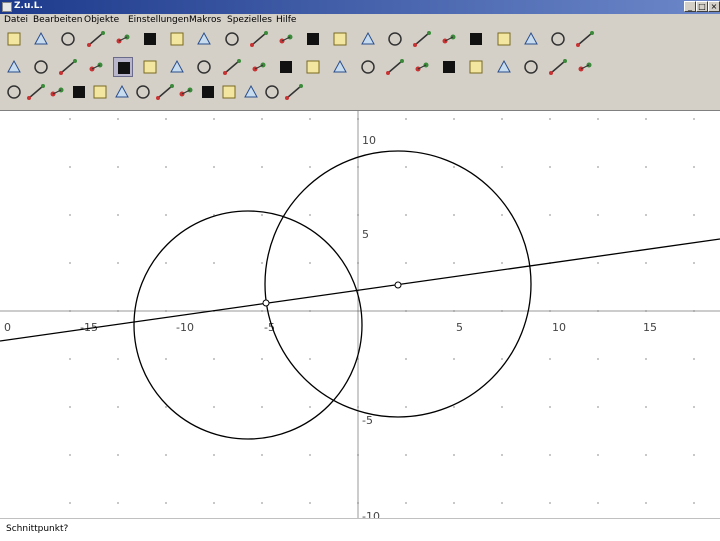  Describe the element at coordinates (249, 20) in the screenshot. I see `menu-special: Spezielles` at that location.